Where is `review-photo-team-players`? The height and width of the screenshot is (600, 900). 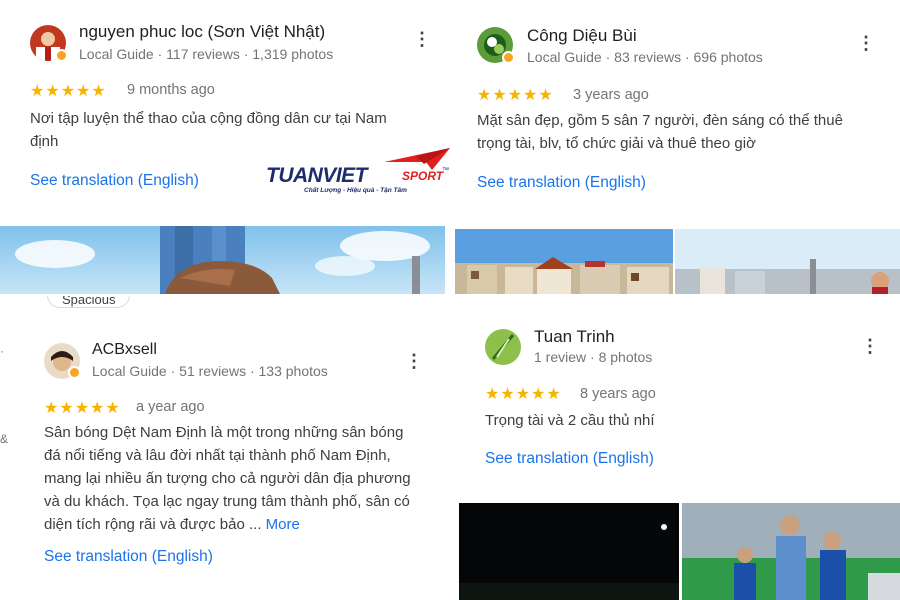
review-photo-team-players is located at coordinates (791, 551).